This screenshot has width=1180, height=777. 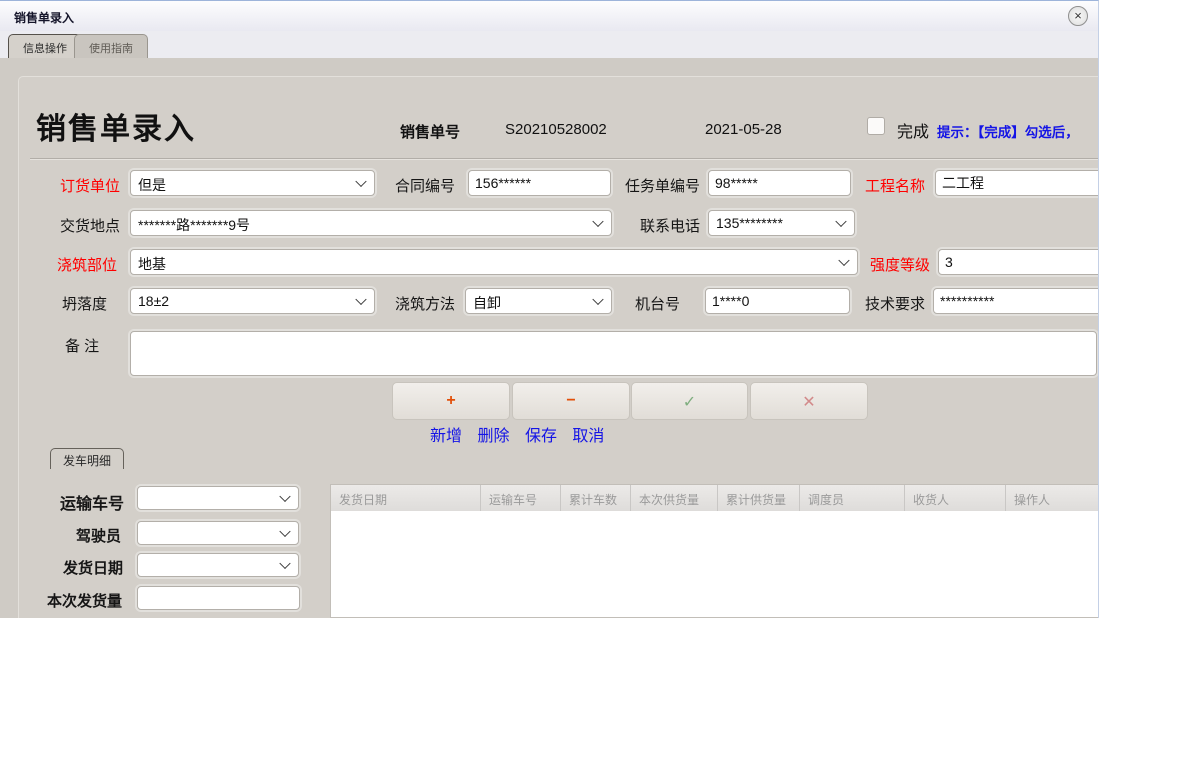 I want to click on add-button: +, so click(x=451, y=401).